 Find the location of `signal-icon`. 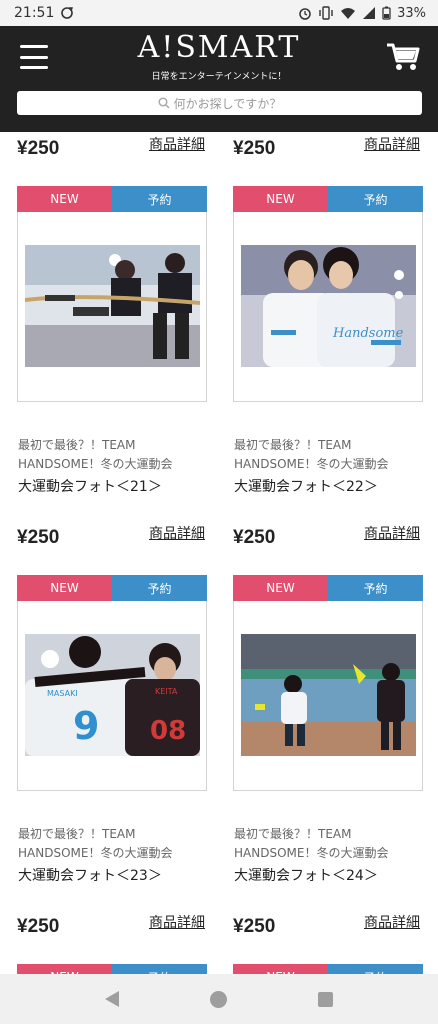

signal-icon is located at coordinates (369, 13).